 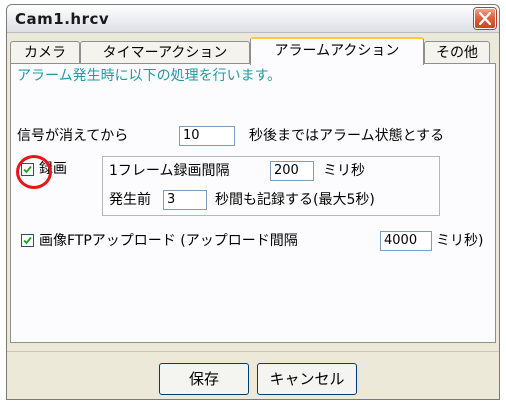 I want to click on checkmark-icon, so click(x=27, y=240).